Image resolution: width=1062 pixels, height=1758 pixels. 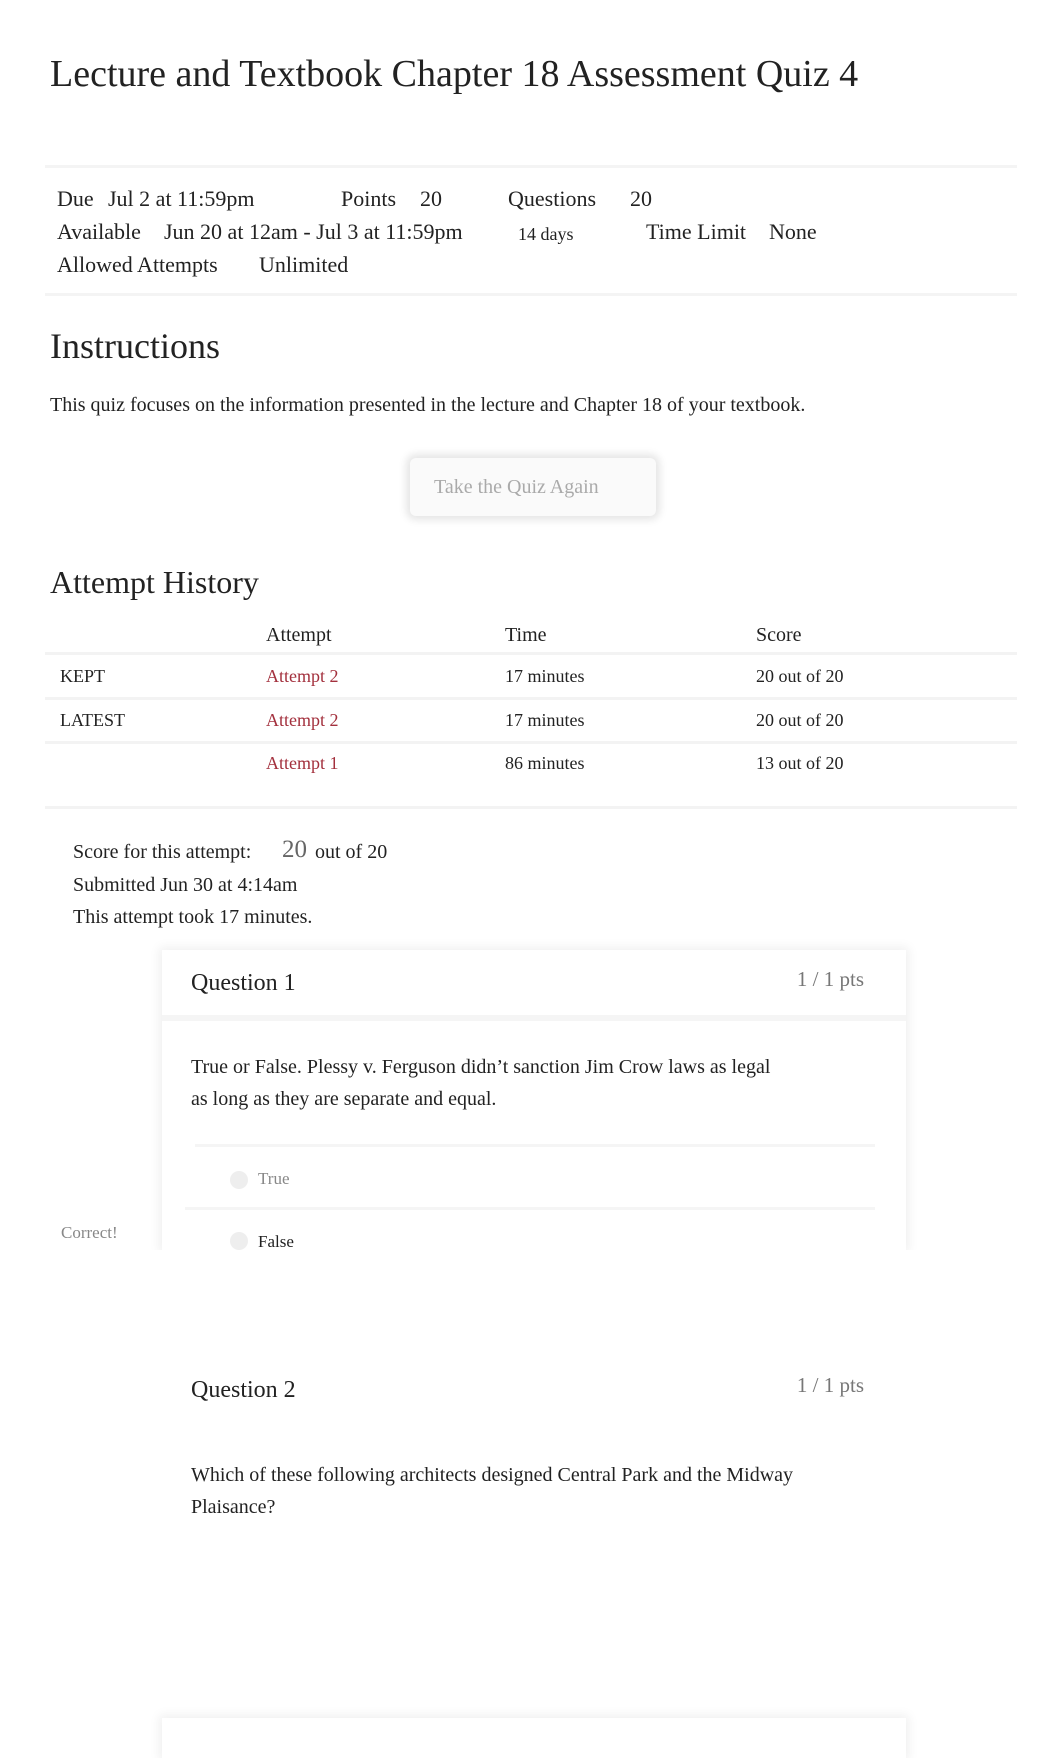 What do you see at coordinates (299, 635) in the screenshot?
I see `column-header-attempt: Attempt` at bounding box center [299, 635].